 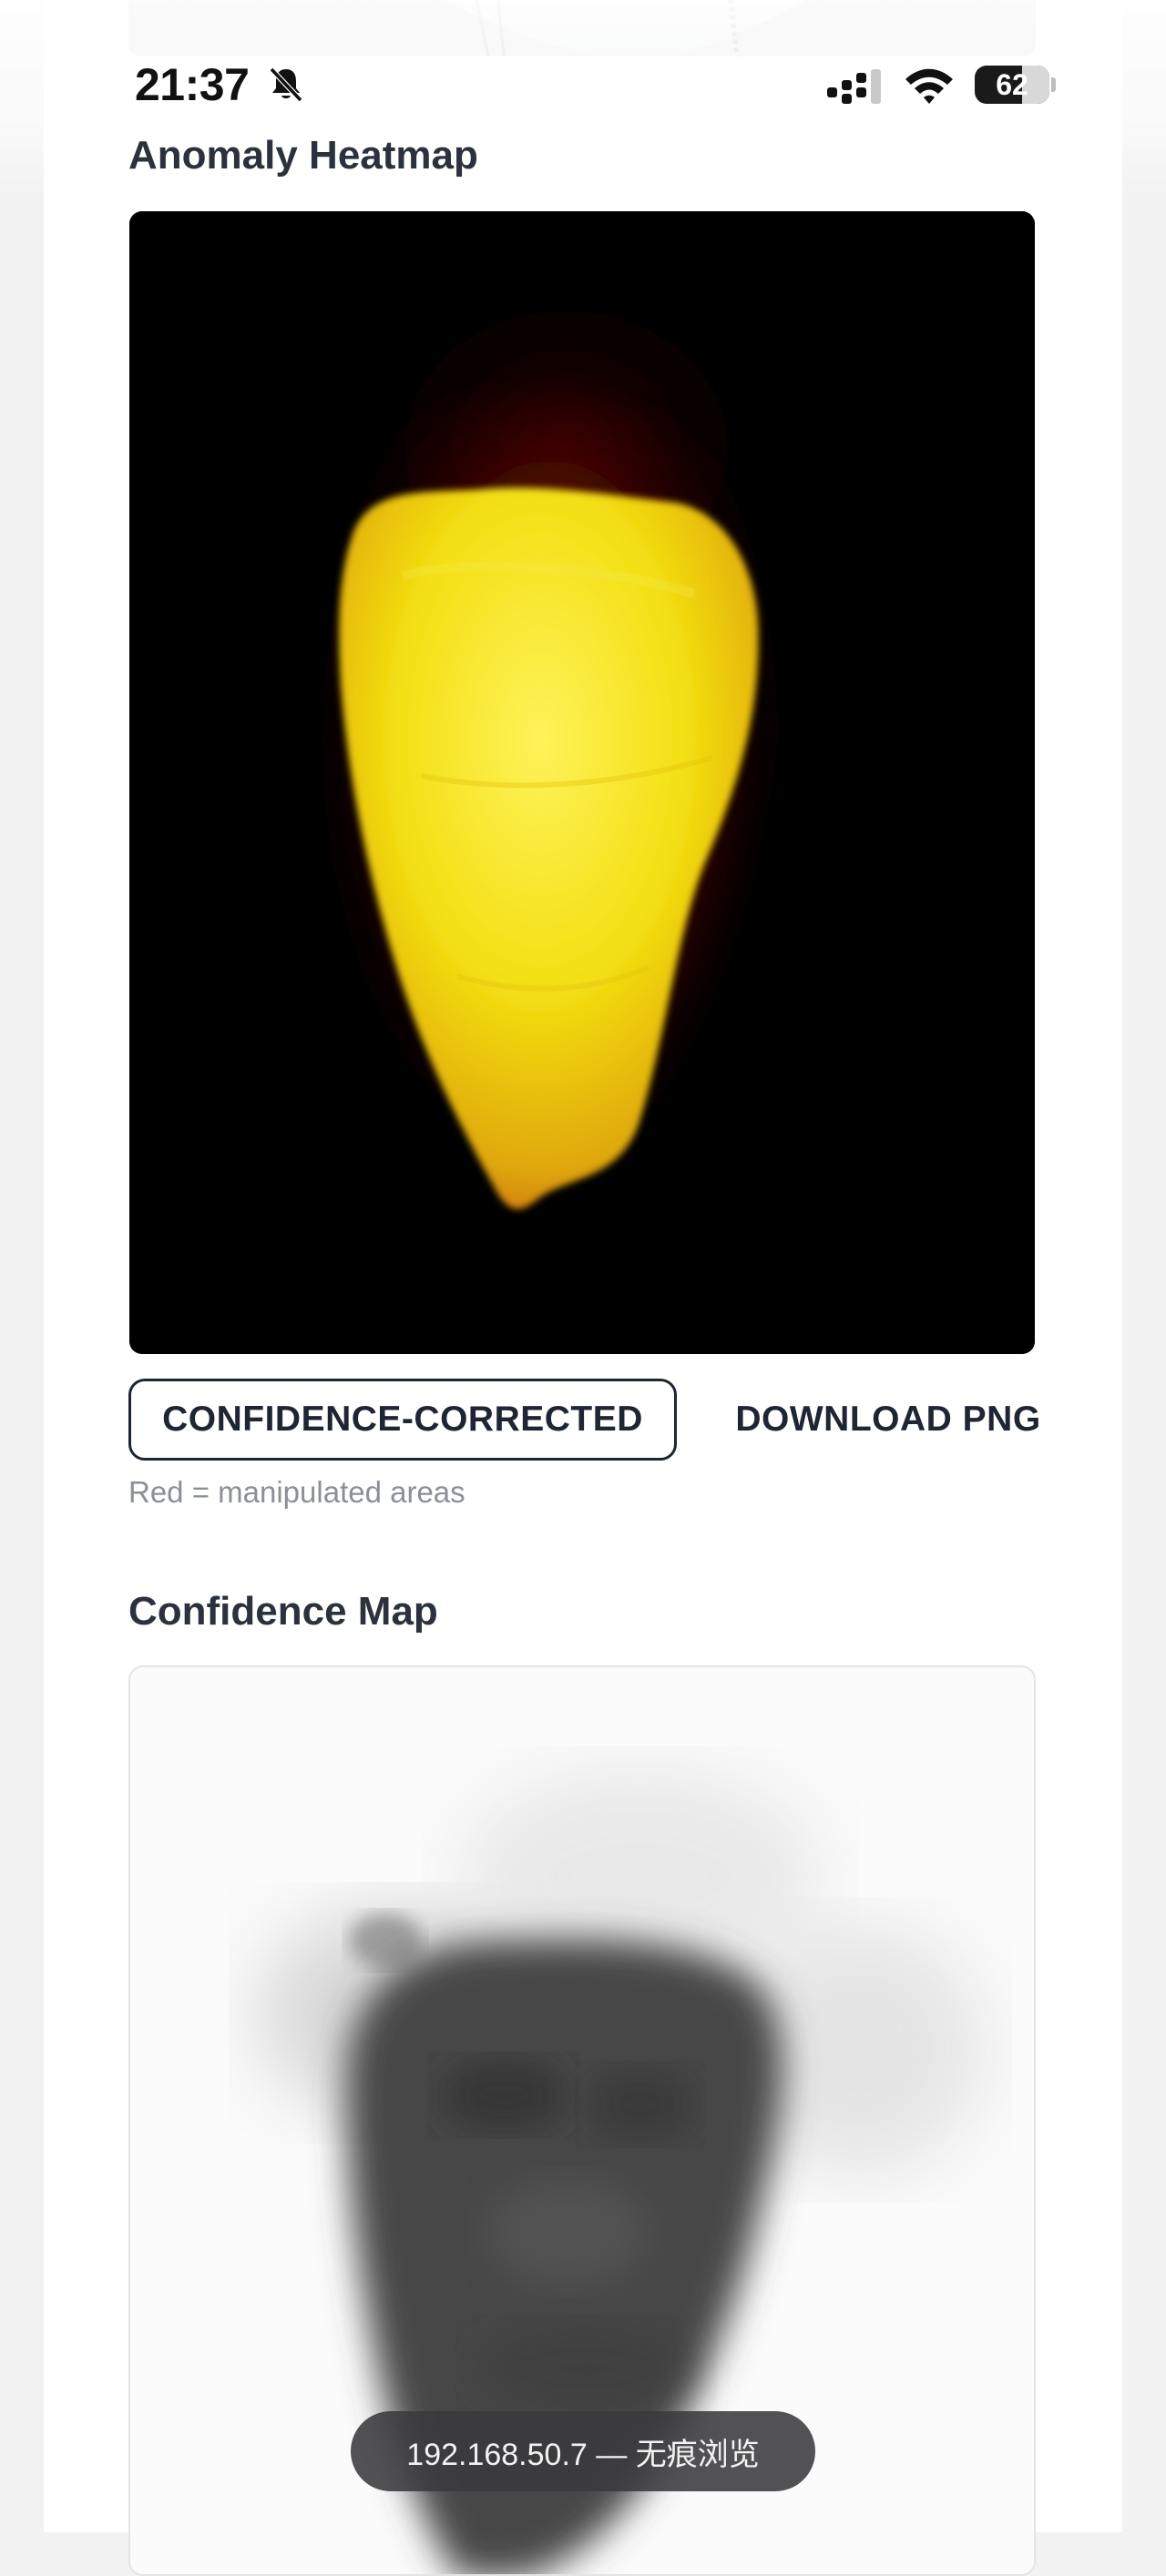 What do you see at coordinates (929, 86) in the screenshot?
I see `wifi-icon` at bounding box center [929, 86].